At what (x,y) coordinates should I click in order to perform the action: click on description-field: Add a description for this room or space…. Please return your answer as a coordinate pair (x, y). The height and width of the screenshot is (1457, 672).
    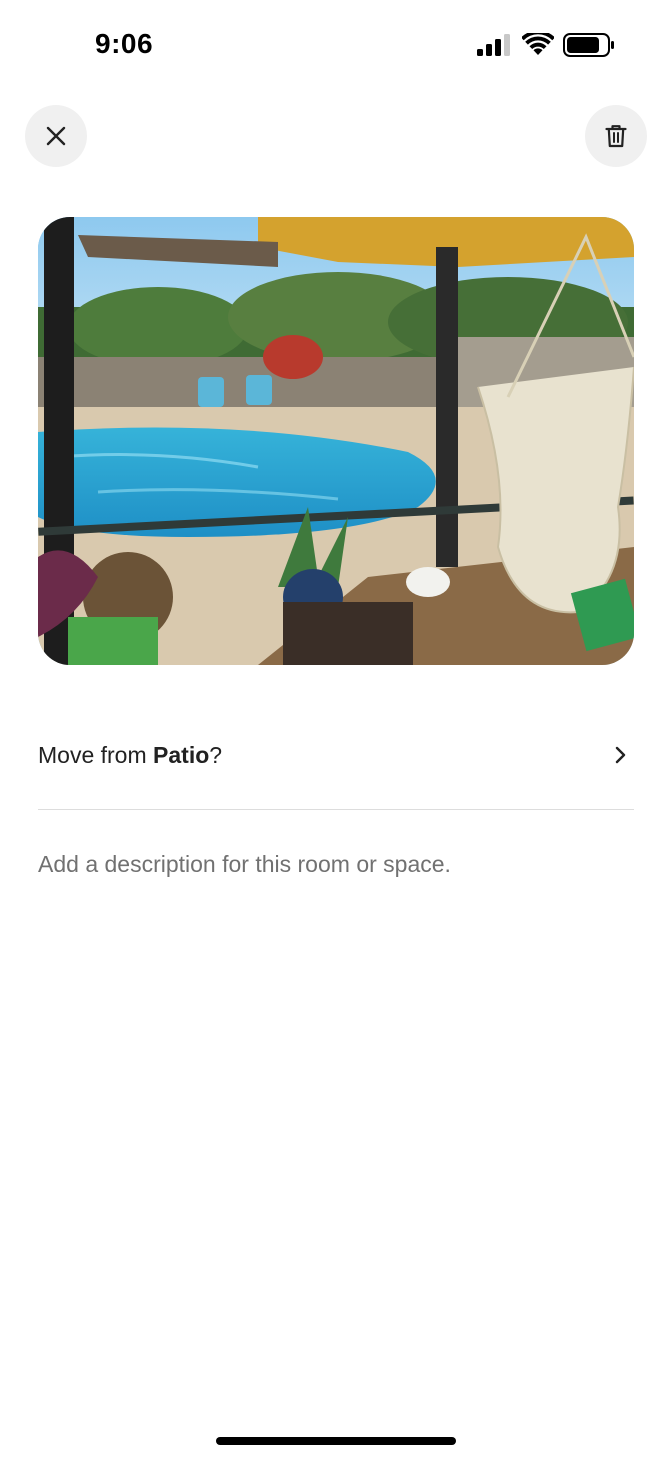
    Looking at the image, I should click on (336, 866).